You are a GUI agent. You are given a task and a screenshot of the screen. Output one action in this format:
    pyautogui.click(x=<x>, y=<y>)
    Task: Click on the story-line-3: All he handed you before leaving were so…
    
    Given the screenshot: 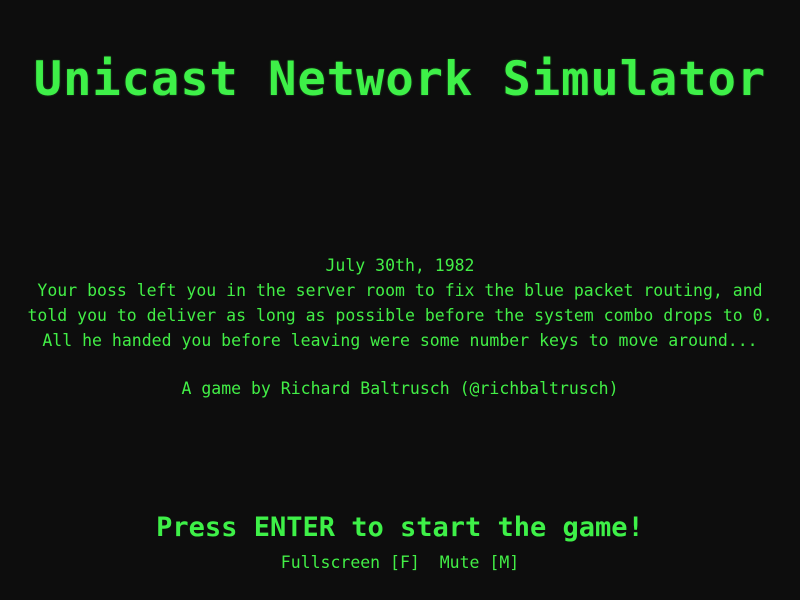 What is the action you would take?
    pyautogui.click(x=400, y=340)
    